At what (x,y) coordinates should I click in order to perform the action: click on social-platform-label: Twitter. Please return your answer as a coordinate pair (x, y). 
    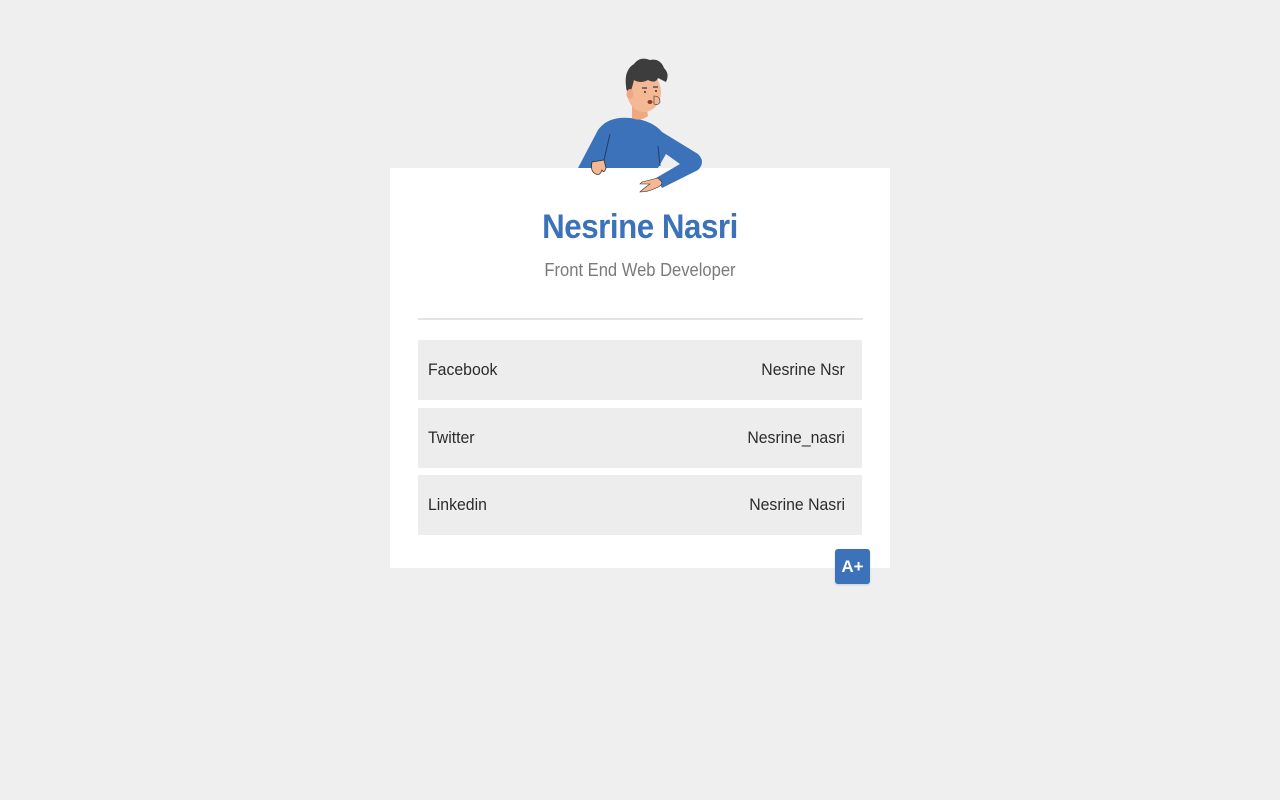
    Looking at the image, I should click on (451, 437).